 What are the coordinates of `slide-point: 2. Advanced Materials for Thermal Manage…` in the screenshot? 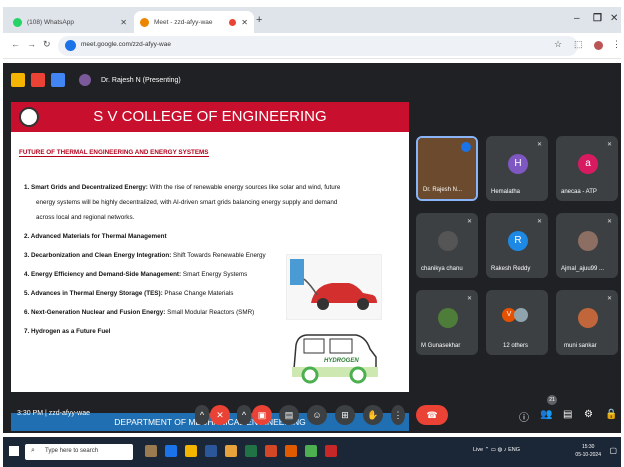 It's located at (95, 236).